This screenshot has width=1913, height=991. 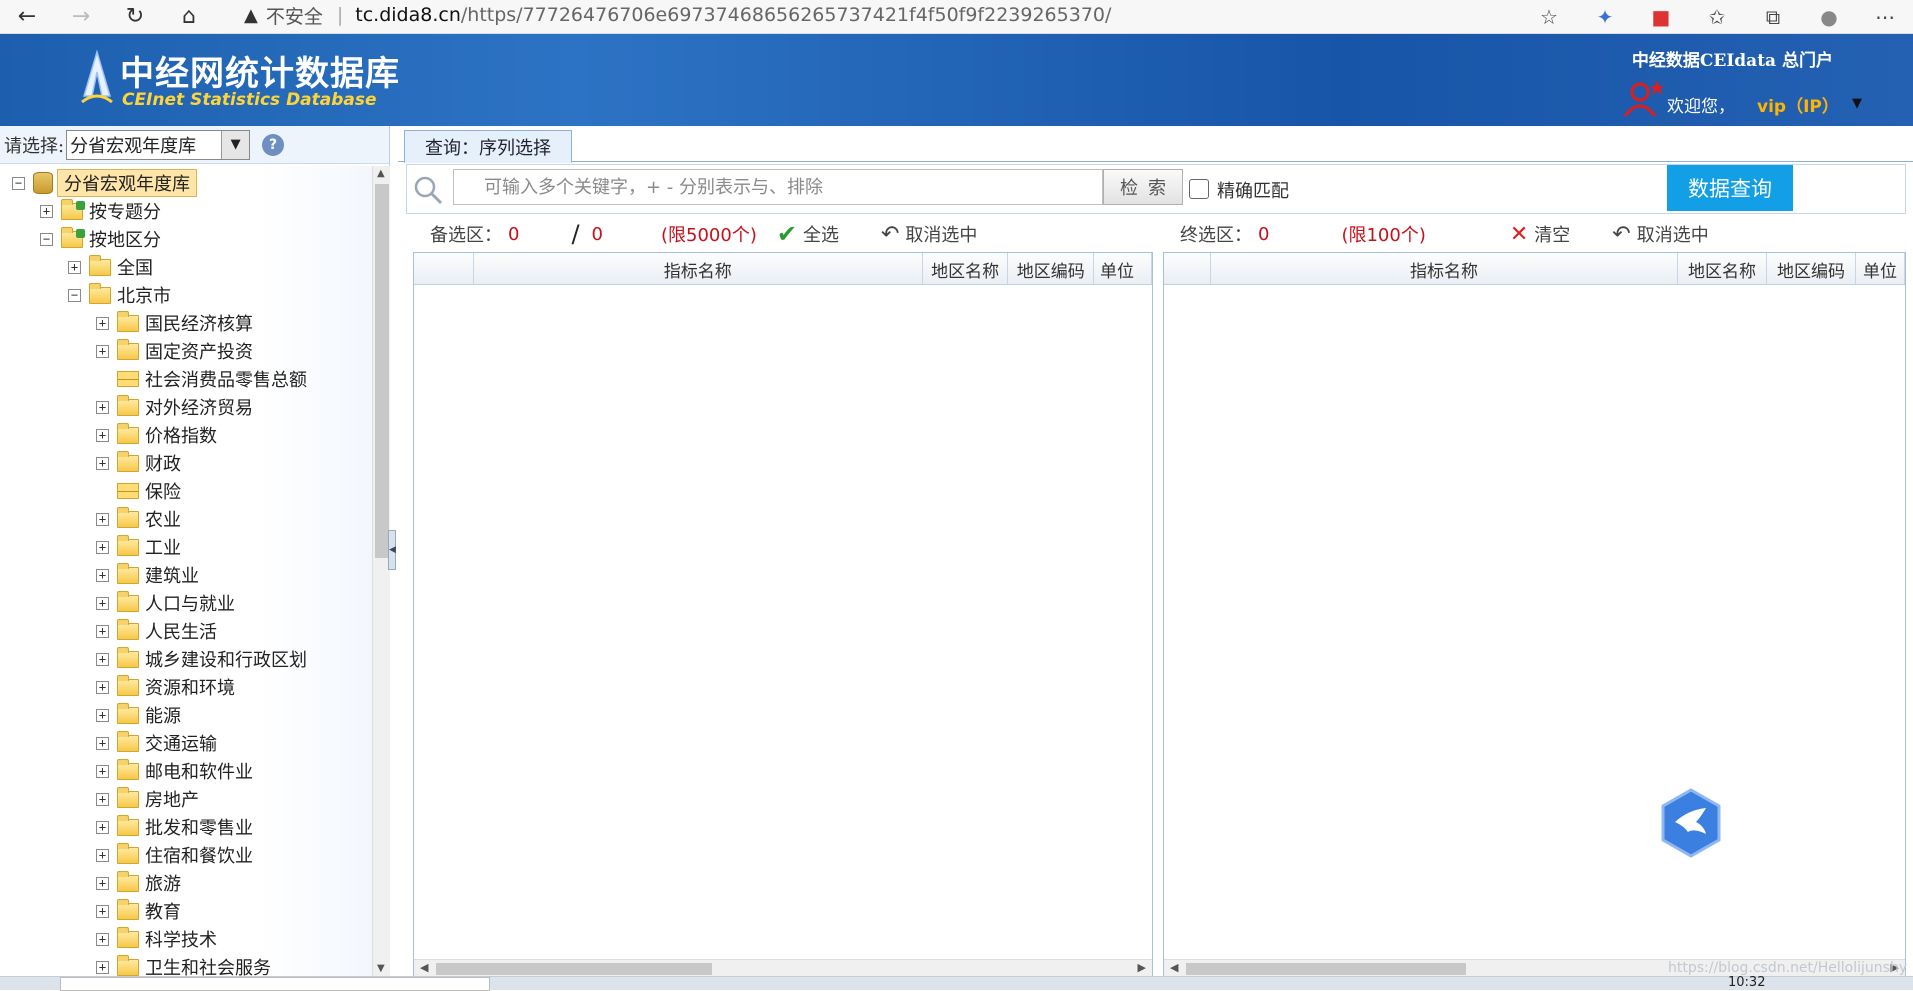 I want to click on tree-node: + 邮电和软件业, so click(x=174, y=771).